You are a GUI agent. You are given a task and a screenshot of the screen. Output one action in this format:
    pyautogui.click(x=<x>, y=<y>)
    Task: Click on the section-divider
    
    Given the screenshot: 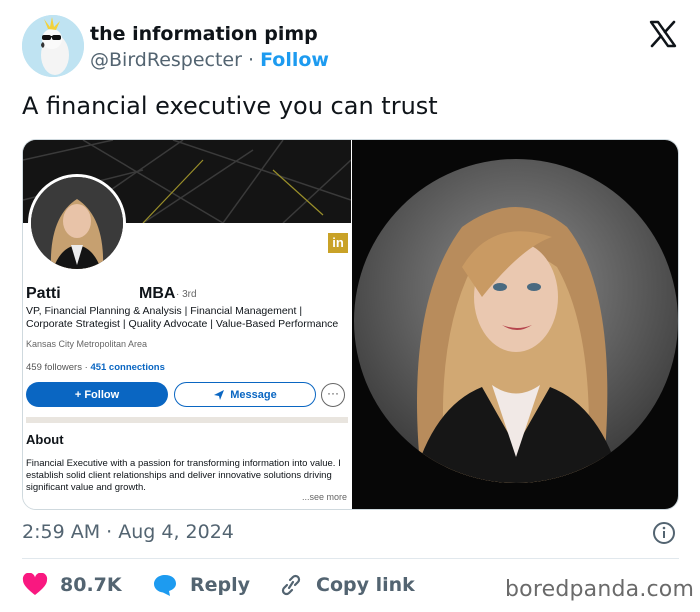 What is the action you would take?
    pyautogui.click(x=187, y=420)
    